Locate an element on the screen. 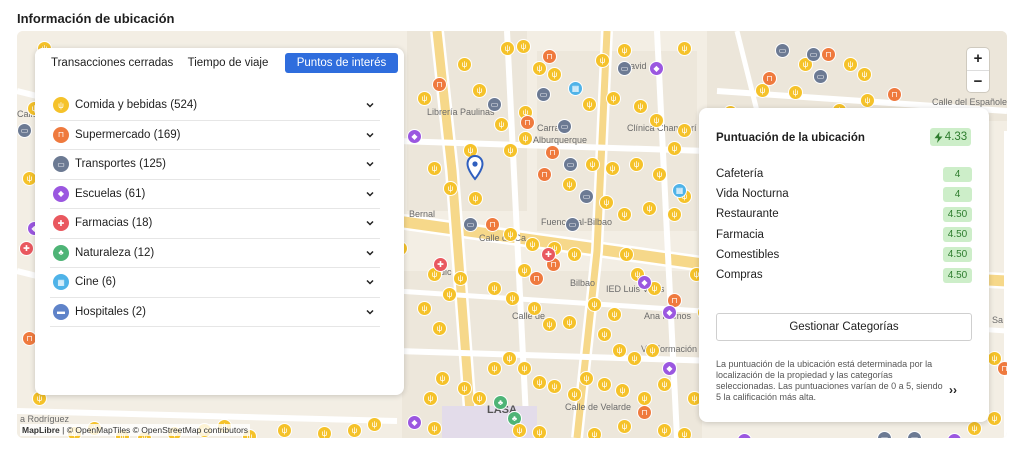  film-icon: ▦ is located at coordinates (575, 88).